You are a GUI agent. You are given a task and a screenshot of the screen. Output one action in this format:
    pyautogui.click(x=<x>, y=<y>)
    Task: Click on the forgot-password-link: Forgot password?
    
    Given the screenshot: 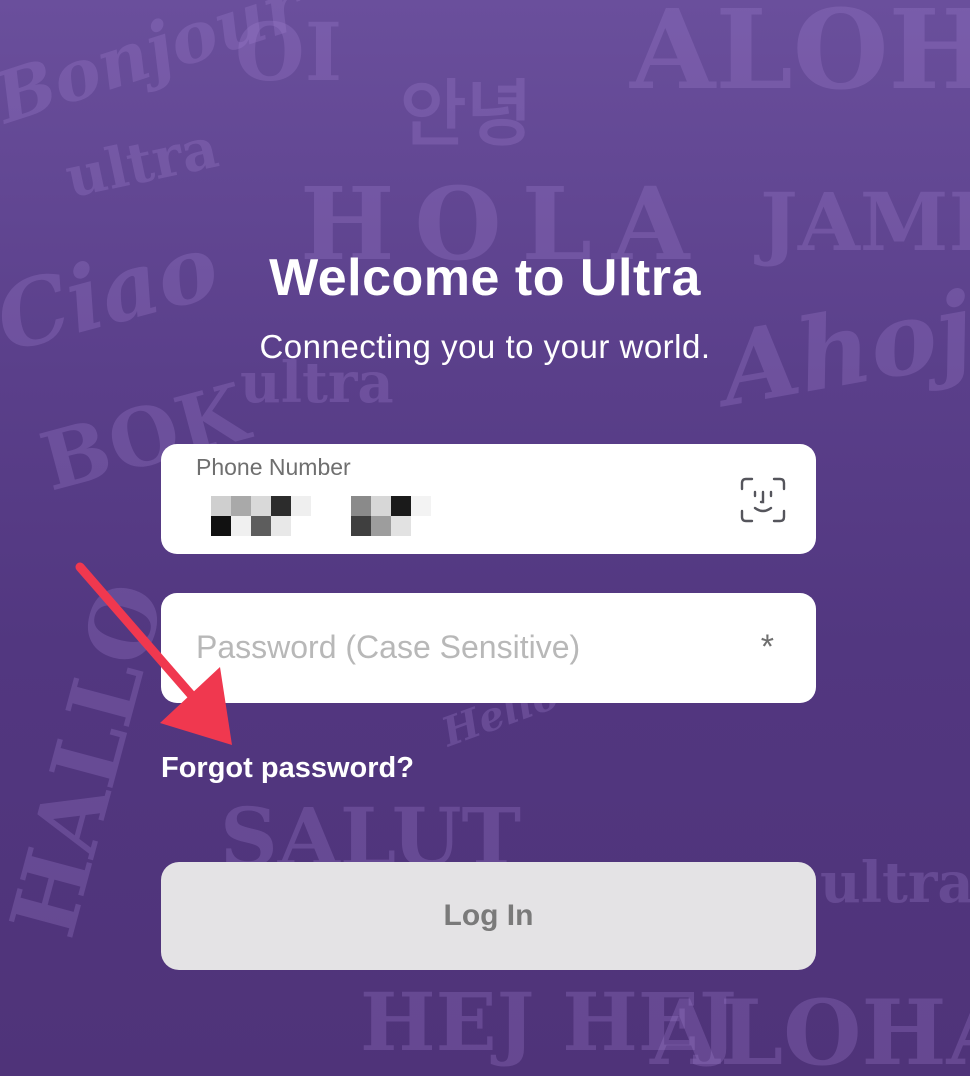 What is the action you would take?
    pyautogui.click(x=287, y=768)
    